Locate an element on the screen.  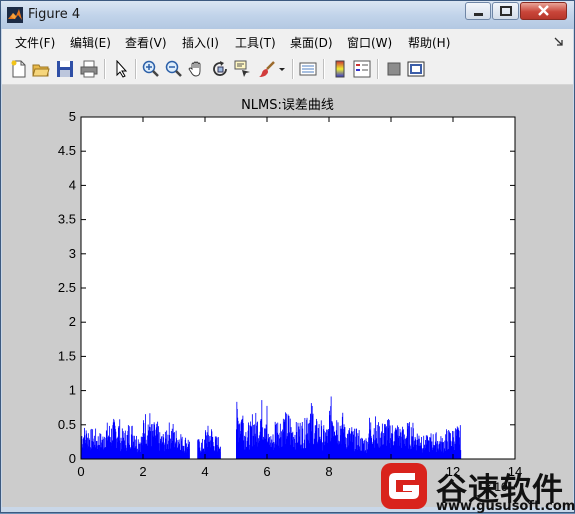
close-button is located at coordinates (543, 11).